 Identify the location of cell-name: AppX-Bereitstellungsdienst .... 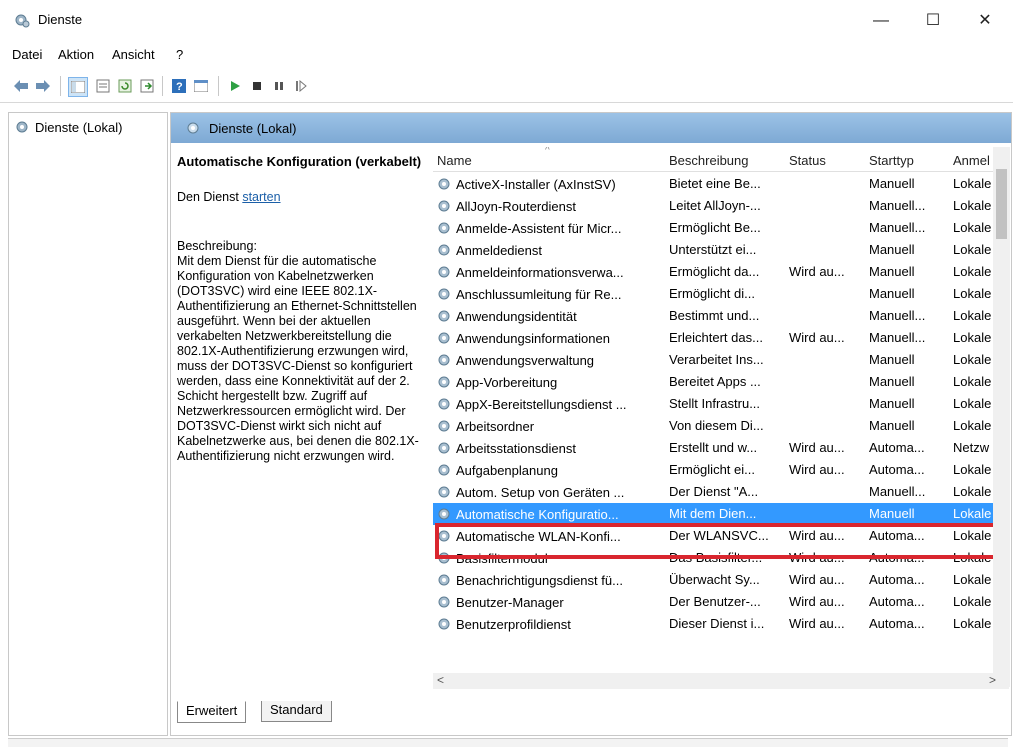
(550, 404).